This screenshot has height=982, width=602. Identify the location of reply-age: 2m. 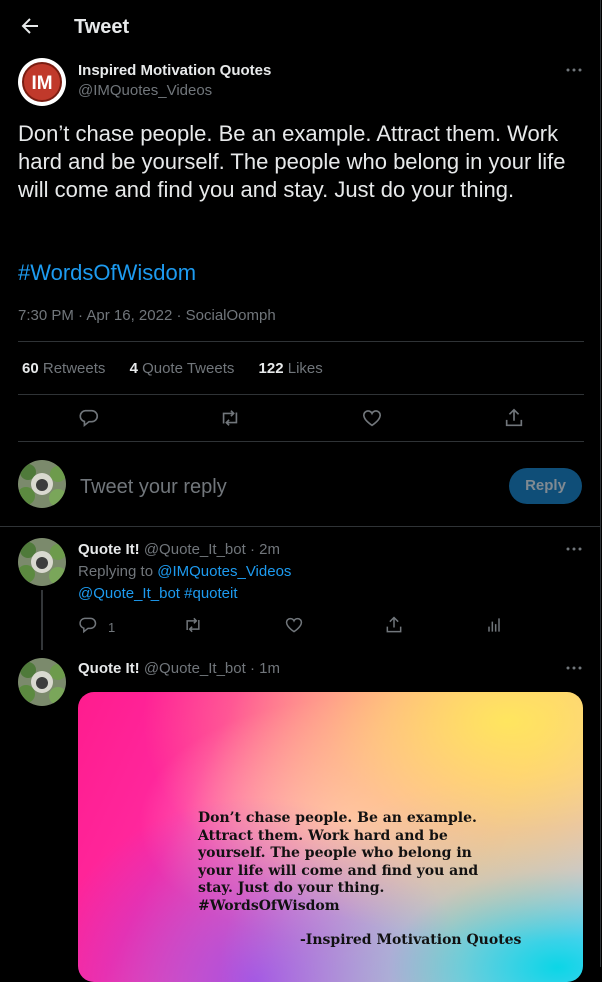
(269, 549).